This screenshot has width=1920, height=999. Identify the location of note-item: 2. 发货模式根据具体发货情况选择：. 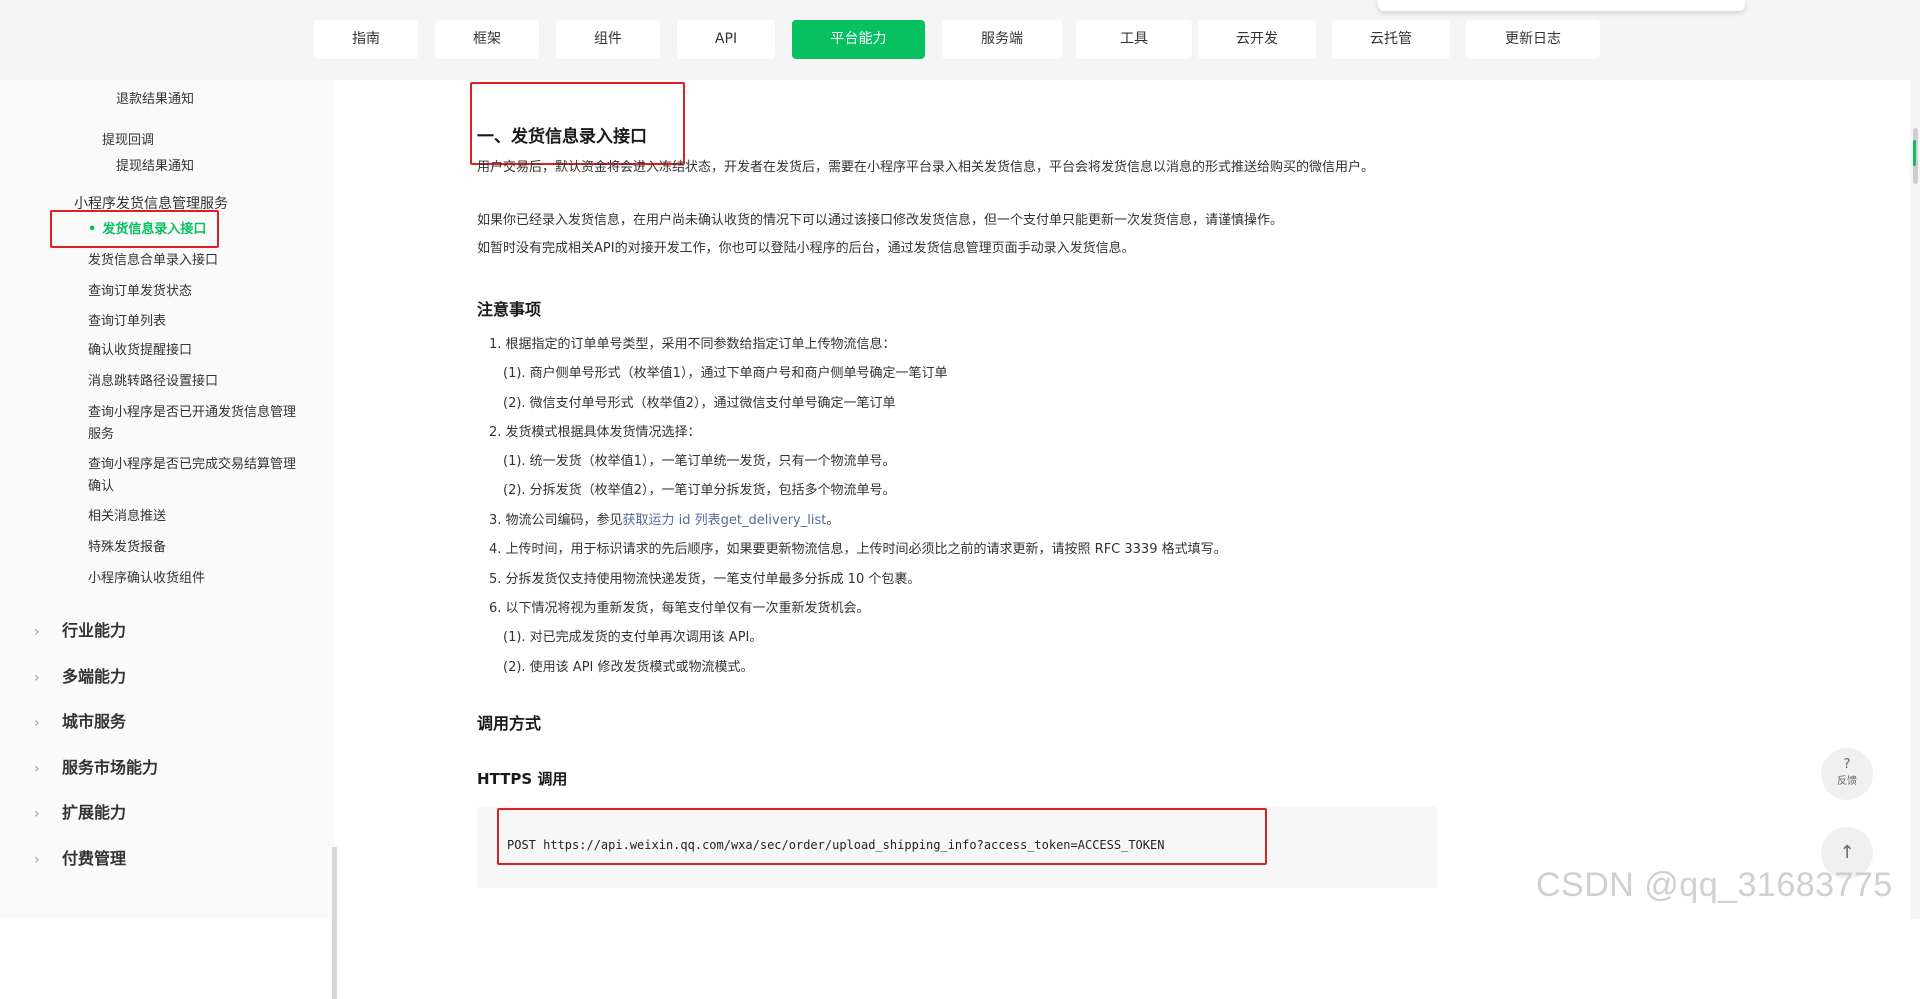
(595, 432).